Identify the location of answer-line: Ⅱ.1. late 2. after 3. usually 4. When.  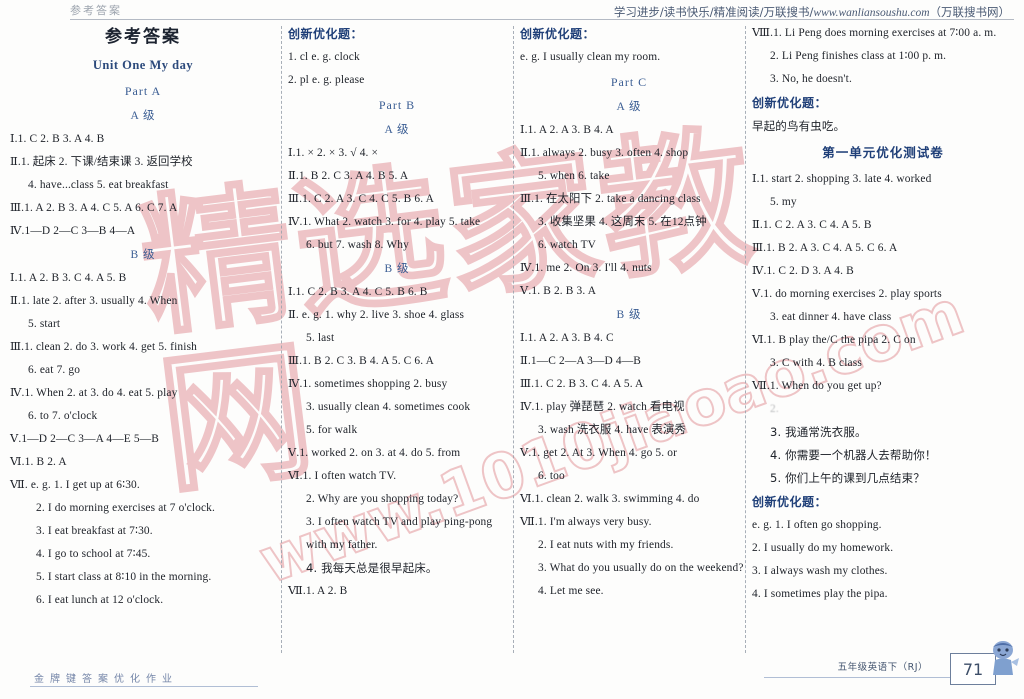
(94, 301).